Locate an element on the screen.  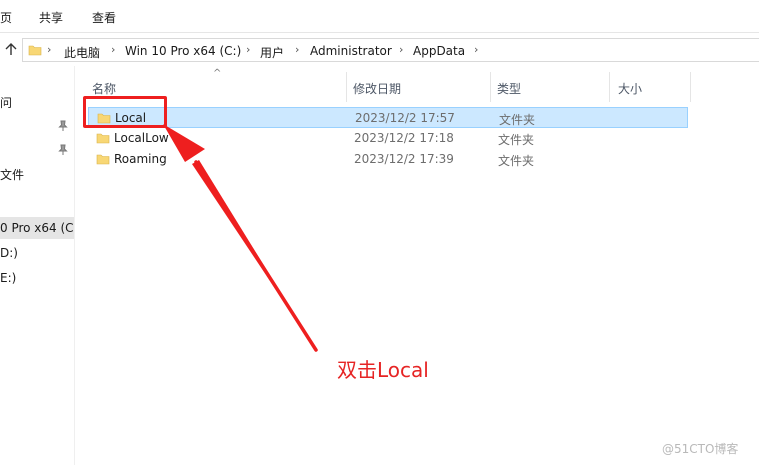
file-date: 2023/12/2 17:57 is located at coordinates (405, 118).